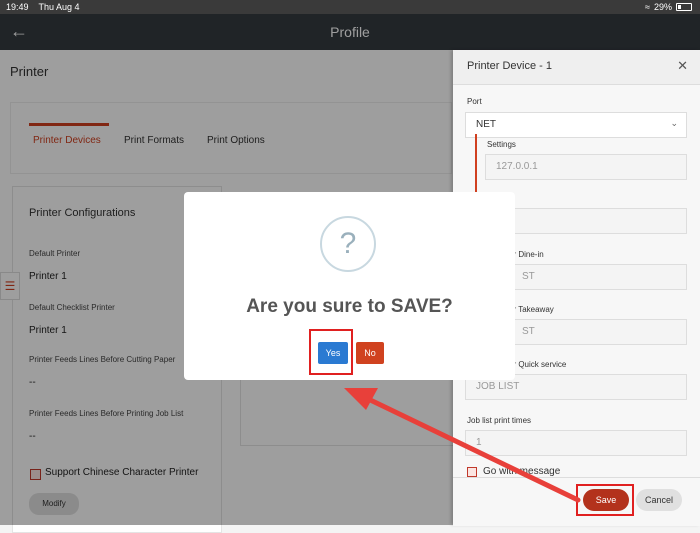  I want to click on battery-icon, so click(684, 7).